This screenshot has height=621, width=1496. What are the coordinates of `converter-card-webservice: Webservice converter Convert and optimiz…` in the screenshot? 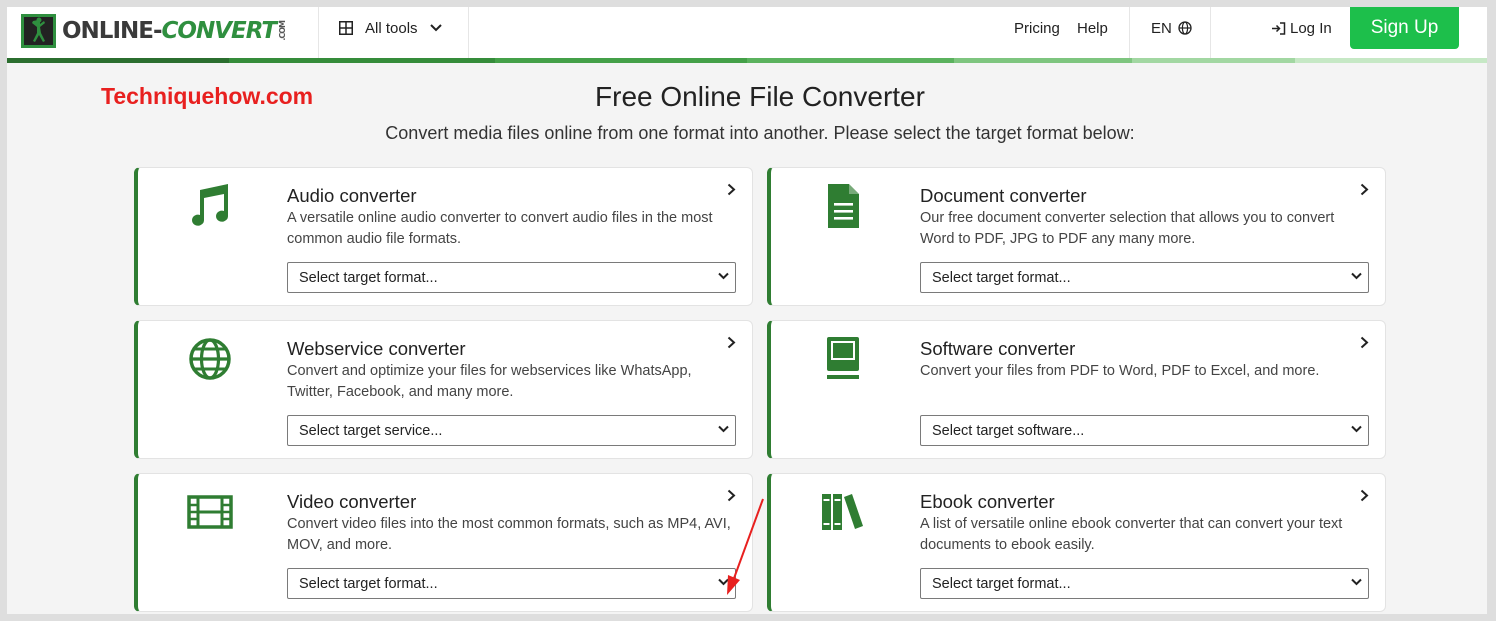 It's located at (443, 389).